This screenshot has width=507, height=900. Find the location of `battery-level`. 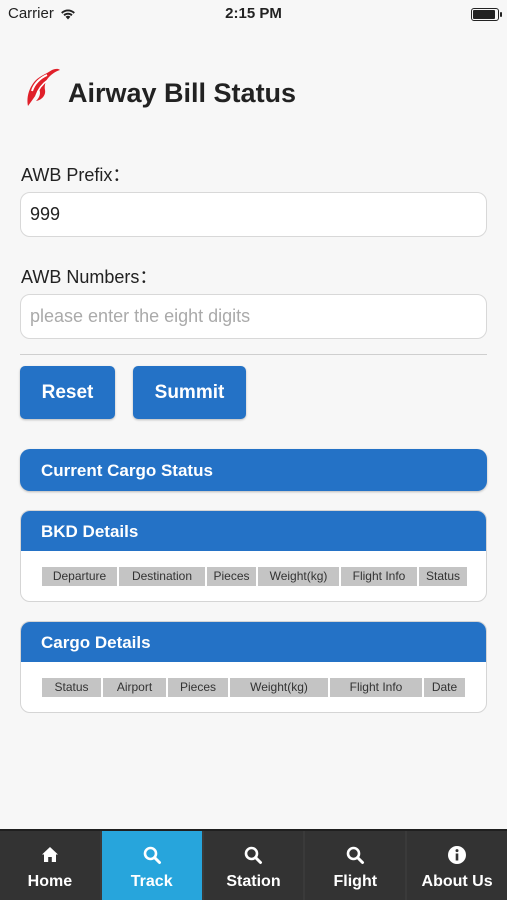

battery-level is located at coordinates (484, 14).